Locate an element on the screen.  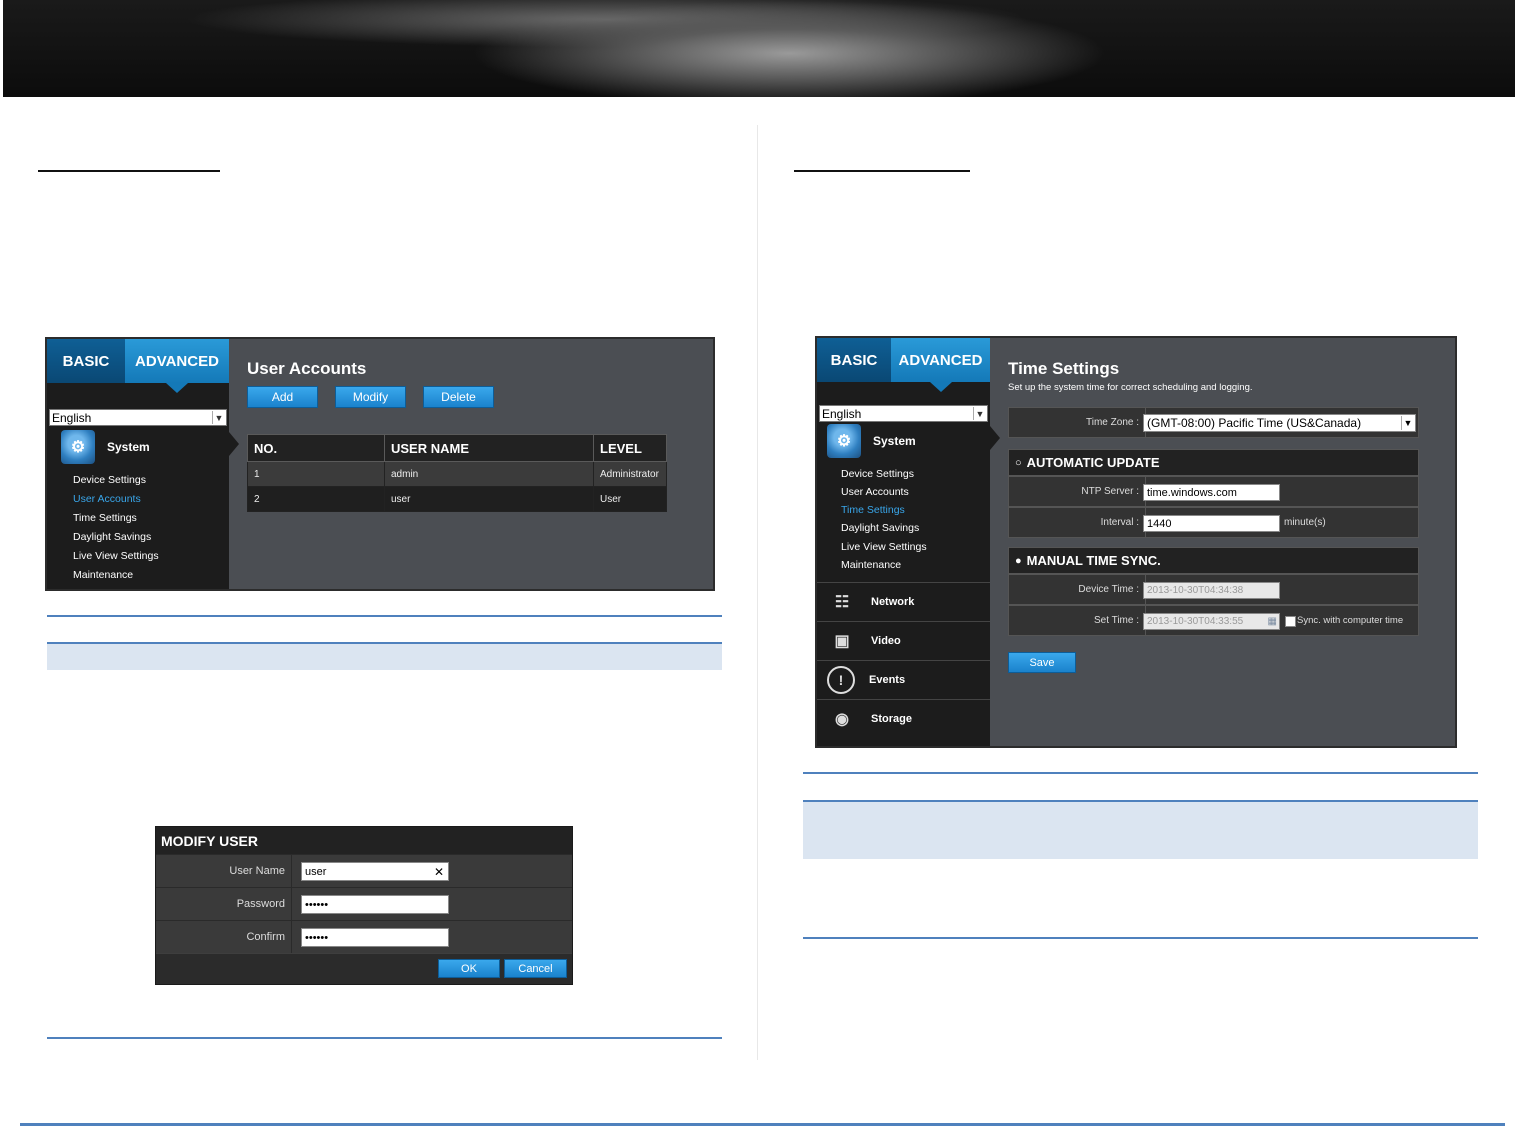
nav-video-label: Video is located at coordinates (886, 641).